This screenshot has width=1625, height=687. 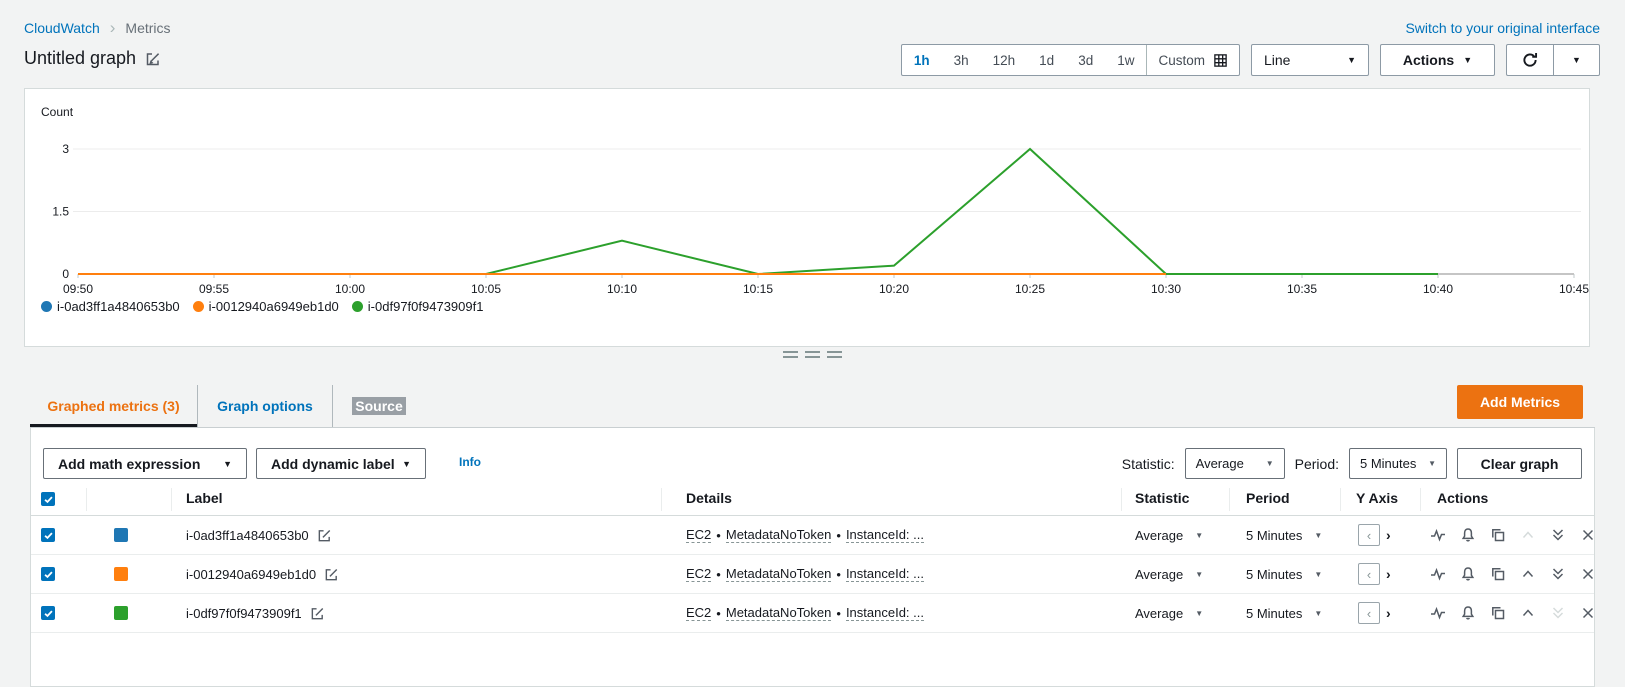 I want to click on custom-range-button: Custom, so click(x=1192, y=60).